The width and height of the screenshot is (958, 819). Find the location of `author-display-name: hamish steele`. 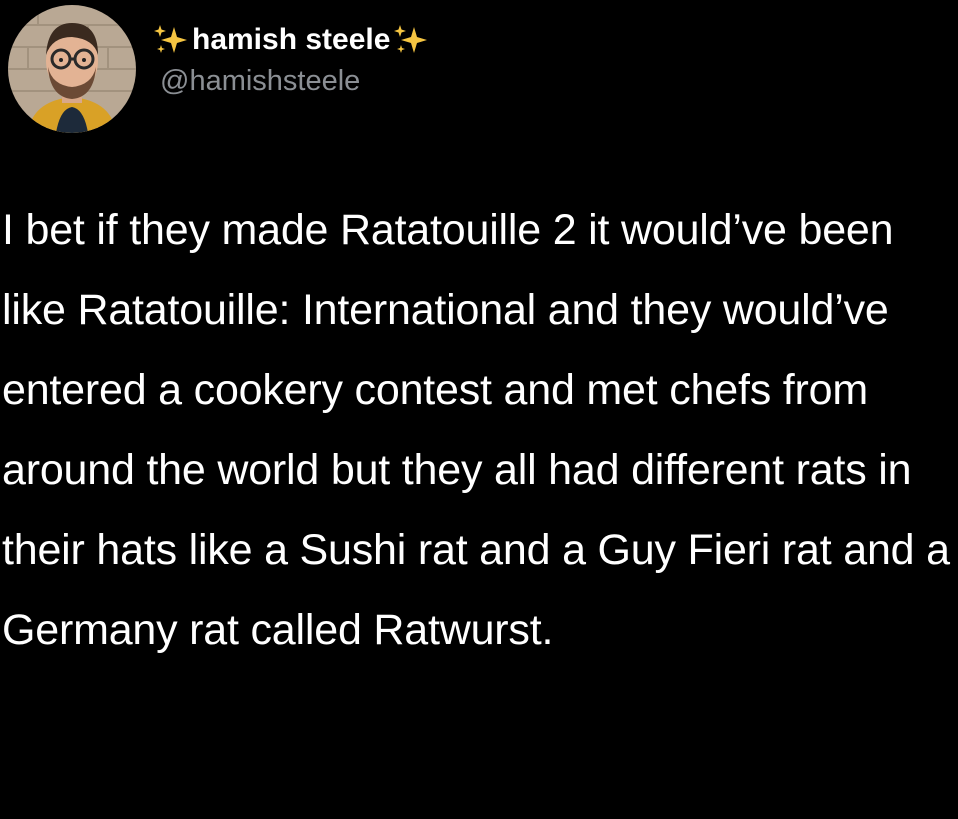

author-display-name: hamish steele is located at coordinates (402, 40).